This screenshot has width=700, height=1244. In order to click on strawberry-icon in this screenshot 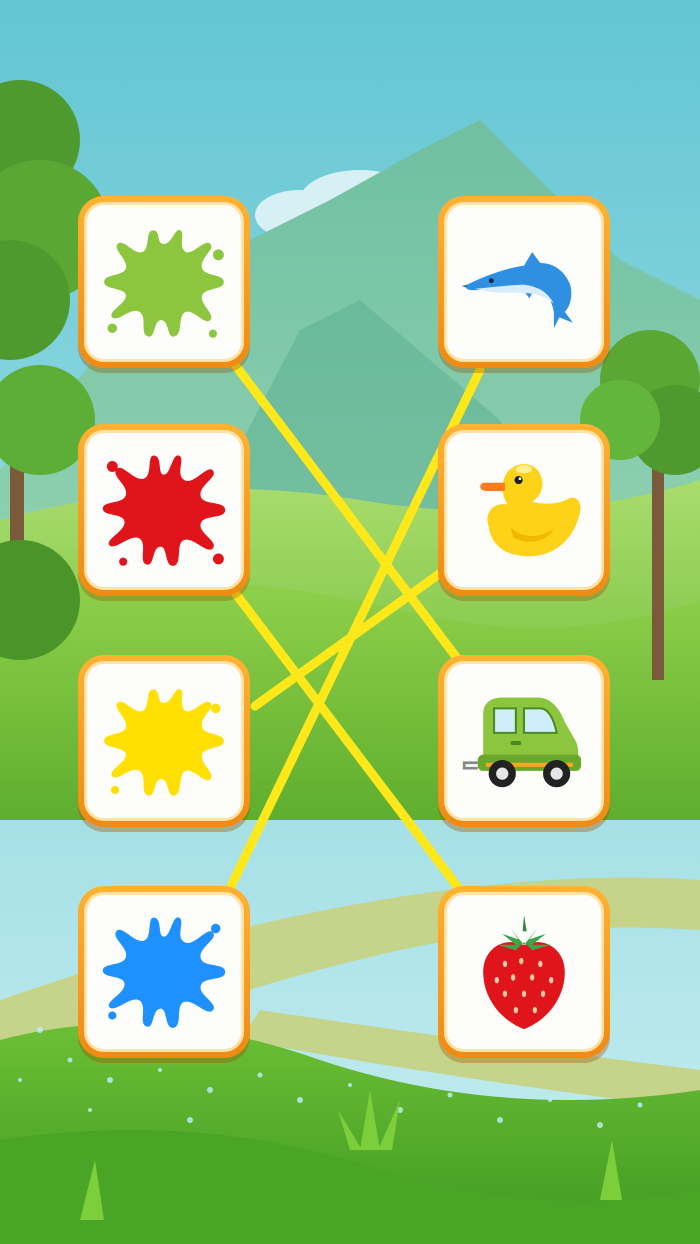, I will do `click(524, 972)`.